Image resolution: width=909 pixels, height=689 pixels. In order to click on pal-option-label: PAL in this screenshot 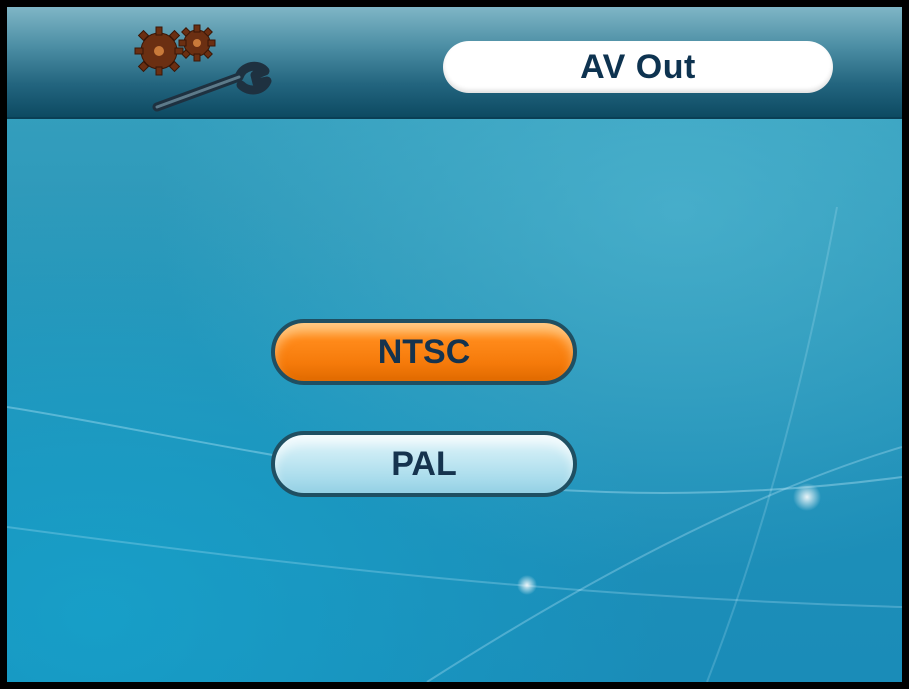, I will do `click(424, 463)`.